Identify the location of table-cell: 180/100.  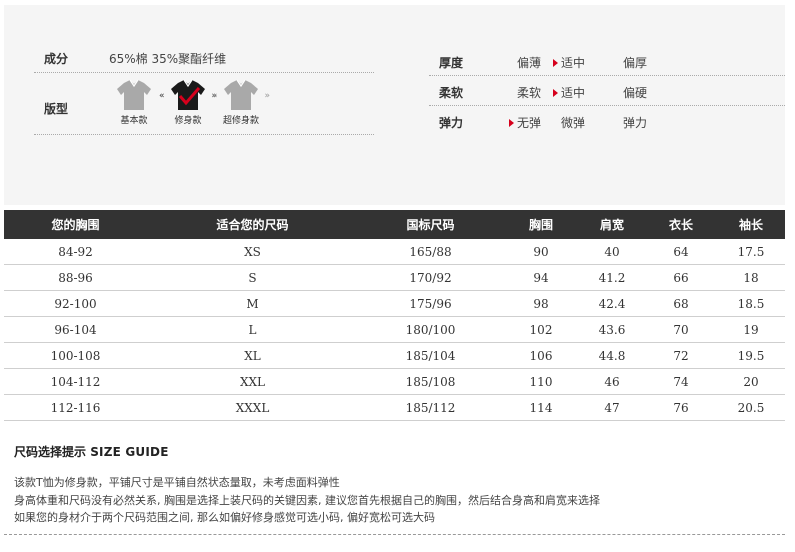
(430, 329).